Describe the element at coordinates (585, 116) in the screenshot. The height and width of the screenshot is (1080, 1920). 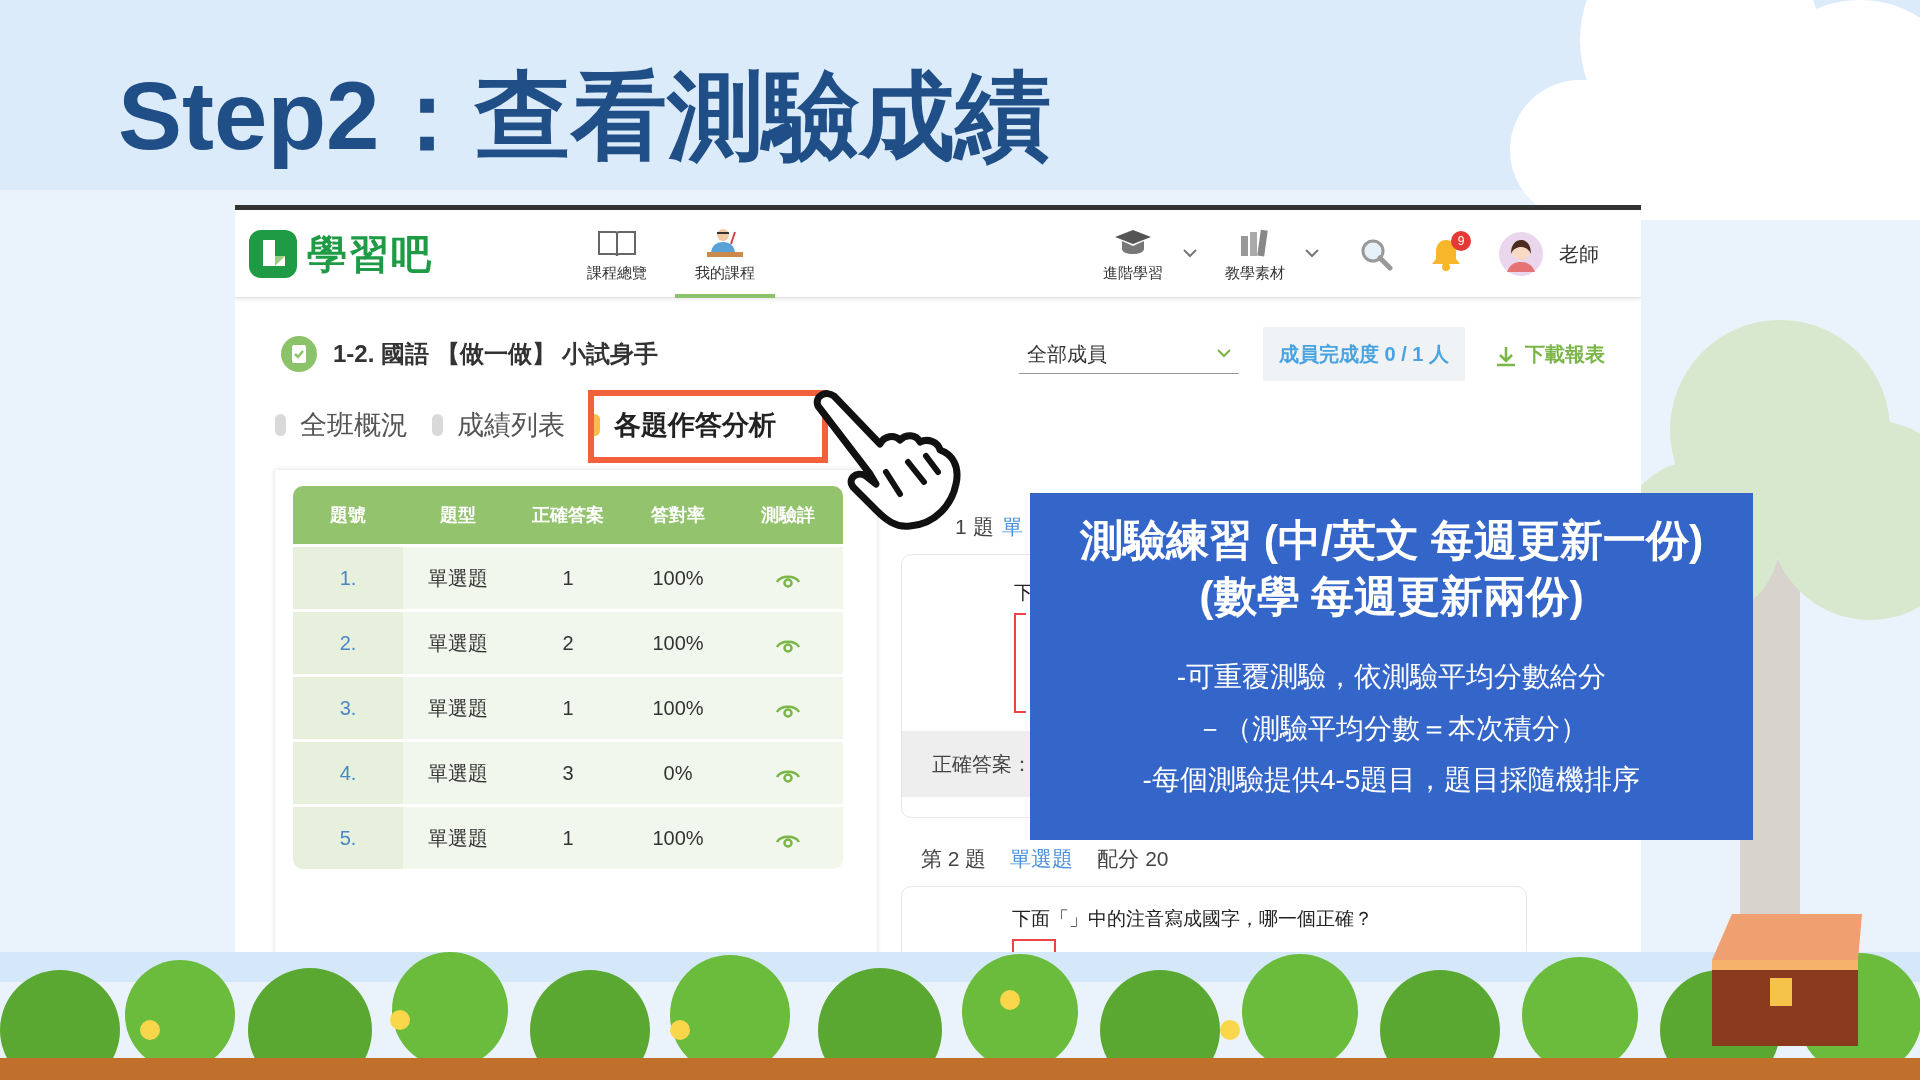
I see `slide-title: Step2：查看測驗成績` at that location.